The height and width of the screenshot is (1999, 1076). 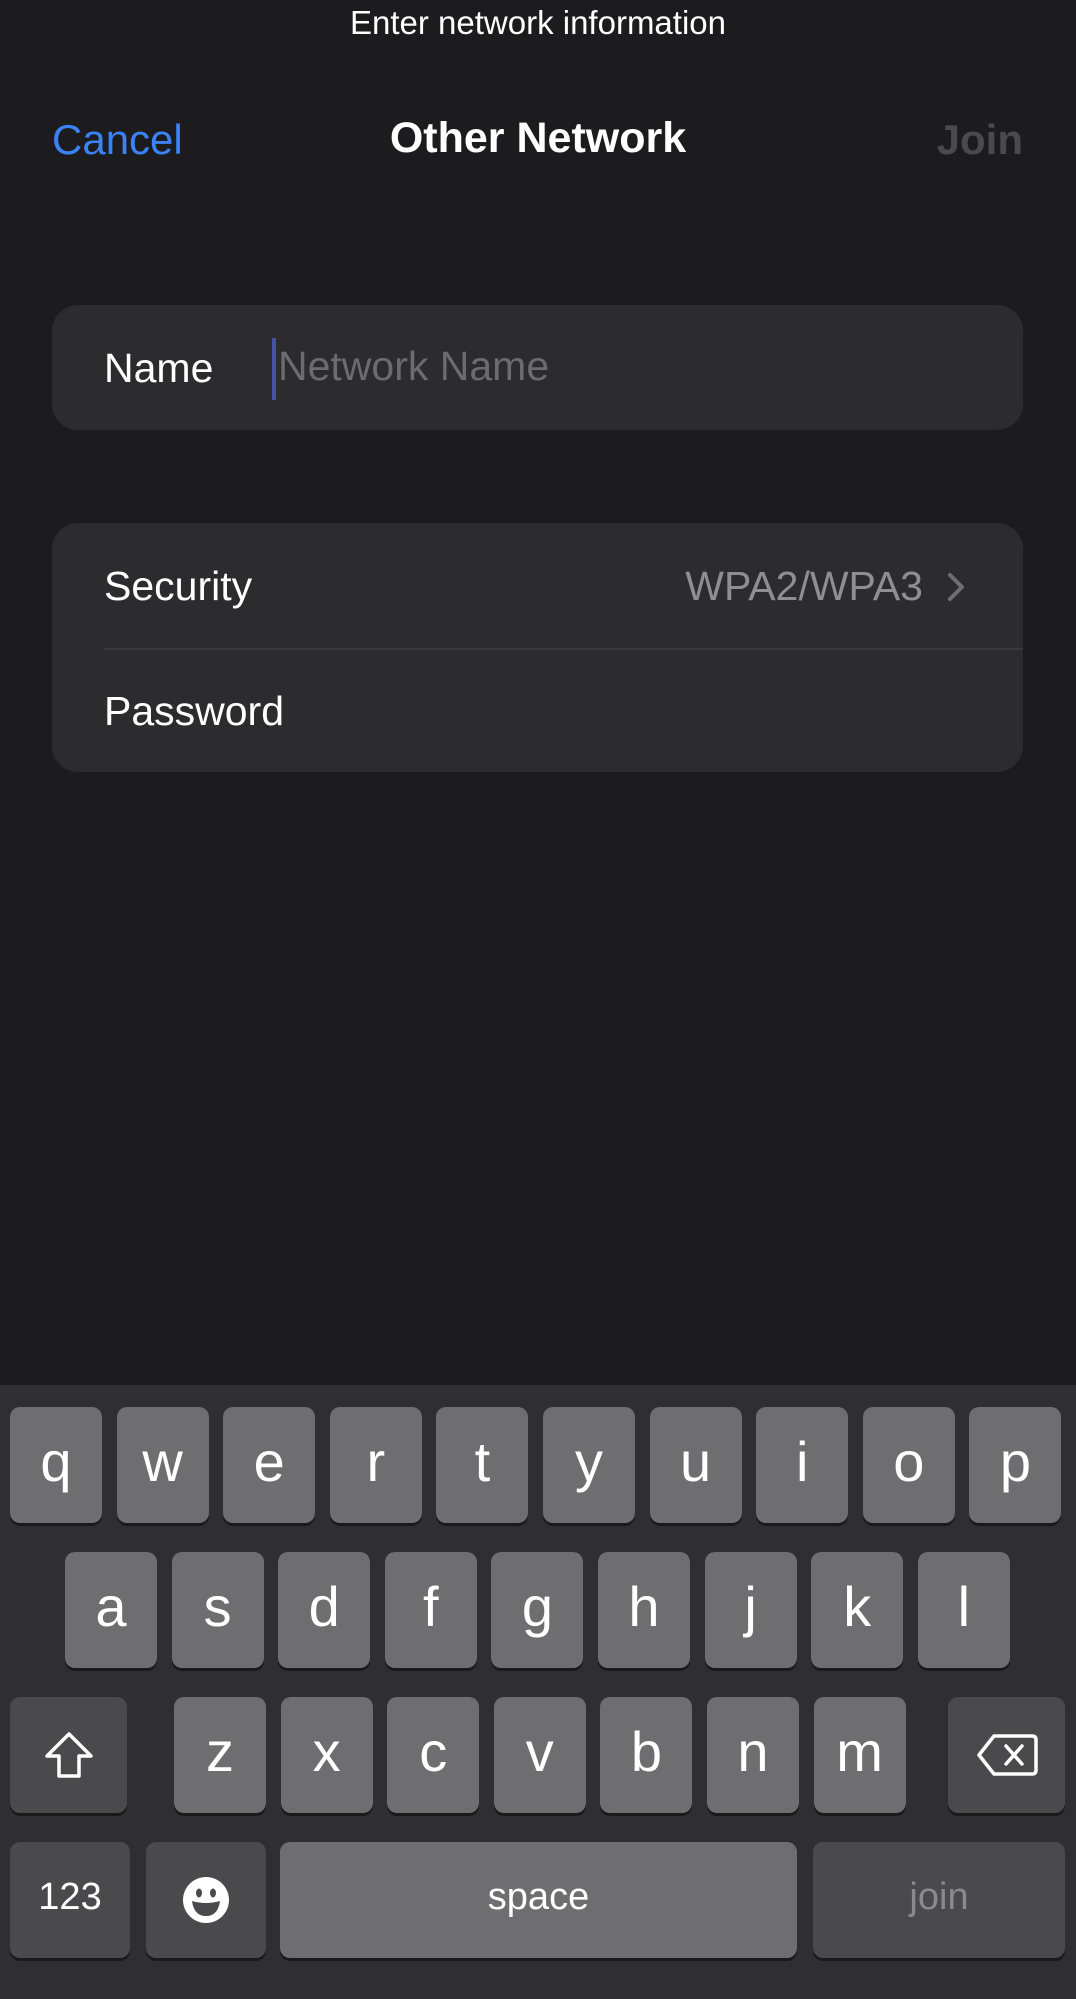 What do you see at coordinates (980, 140) in the screenshot?
I see `join-button: Join` at bounding box center [980, 140].